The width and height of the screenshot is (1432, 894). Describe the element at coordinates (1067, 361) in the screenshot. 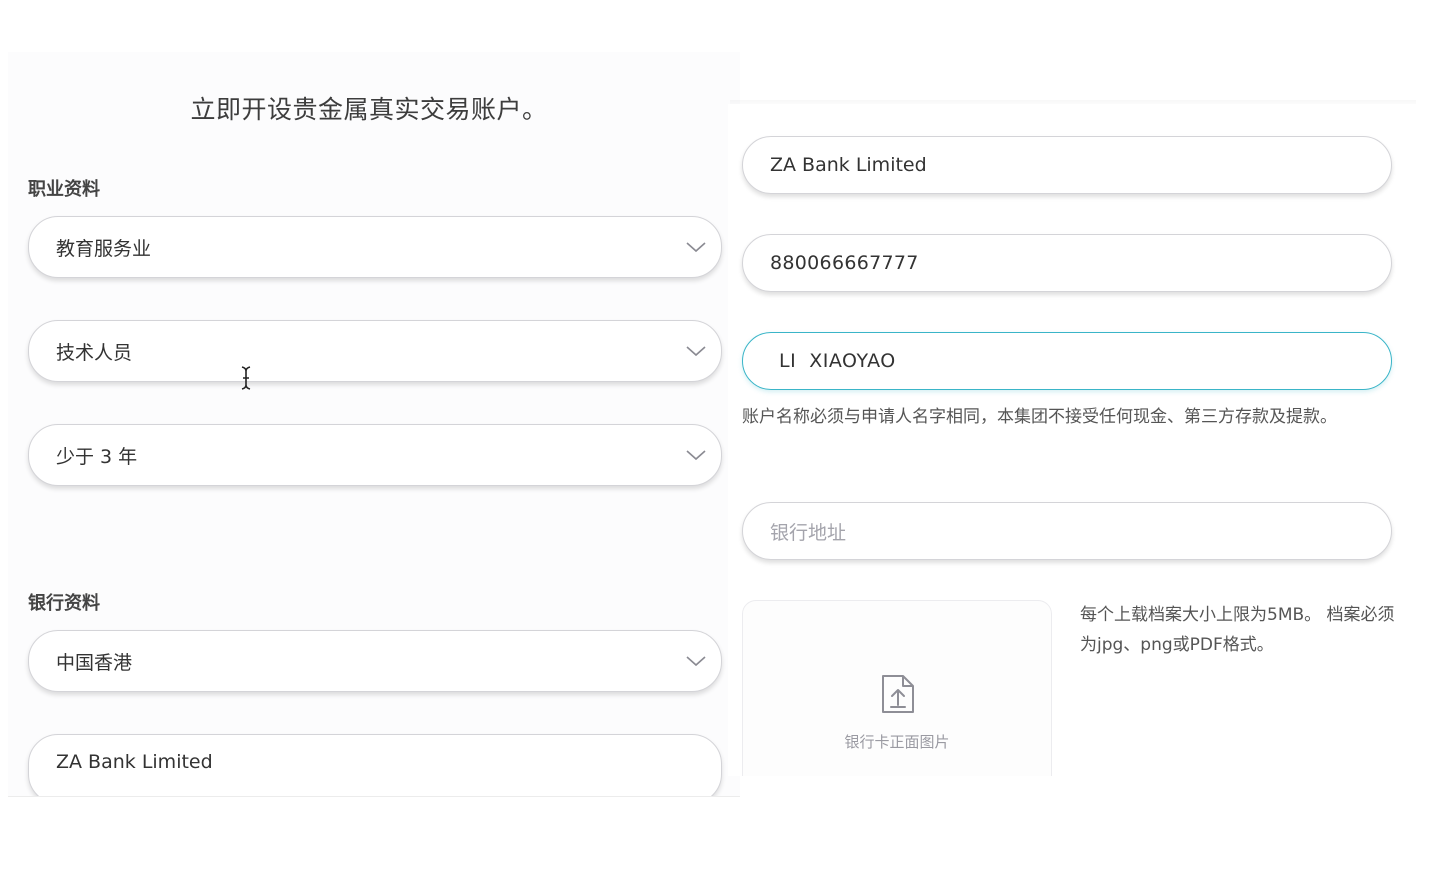

I see `account-holder-field: LI XIAOYAO` at that location.